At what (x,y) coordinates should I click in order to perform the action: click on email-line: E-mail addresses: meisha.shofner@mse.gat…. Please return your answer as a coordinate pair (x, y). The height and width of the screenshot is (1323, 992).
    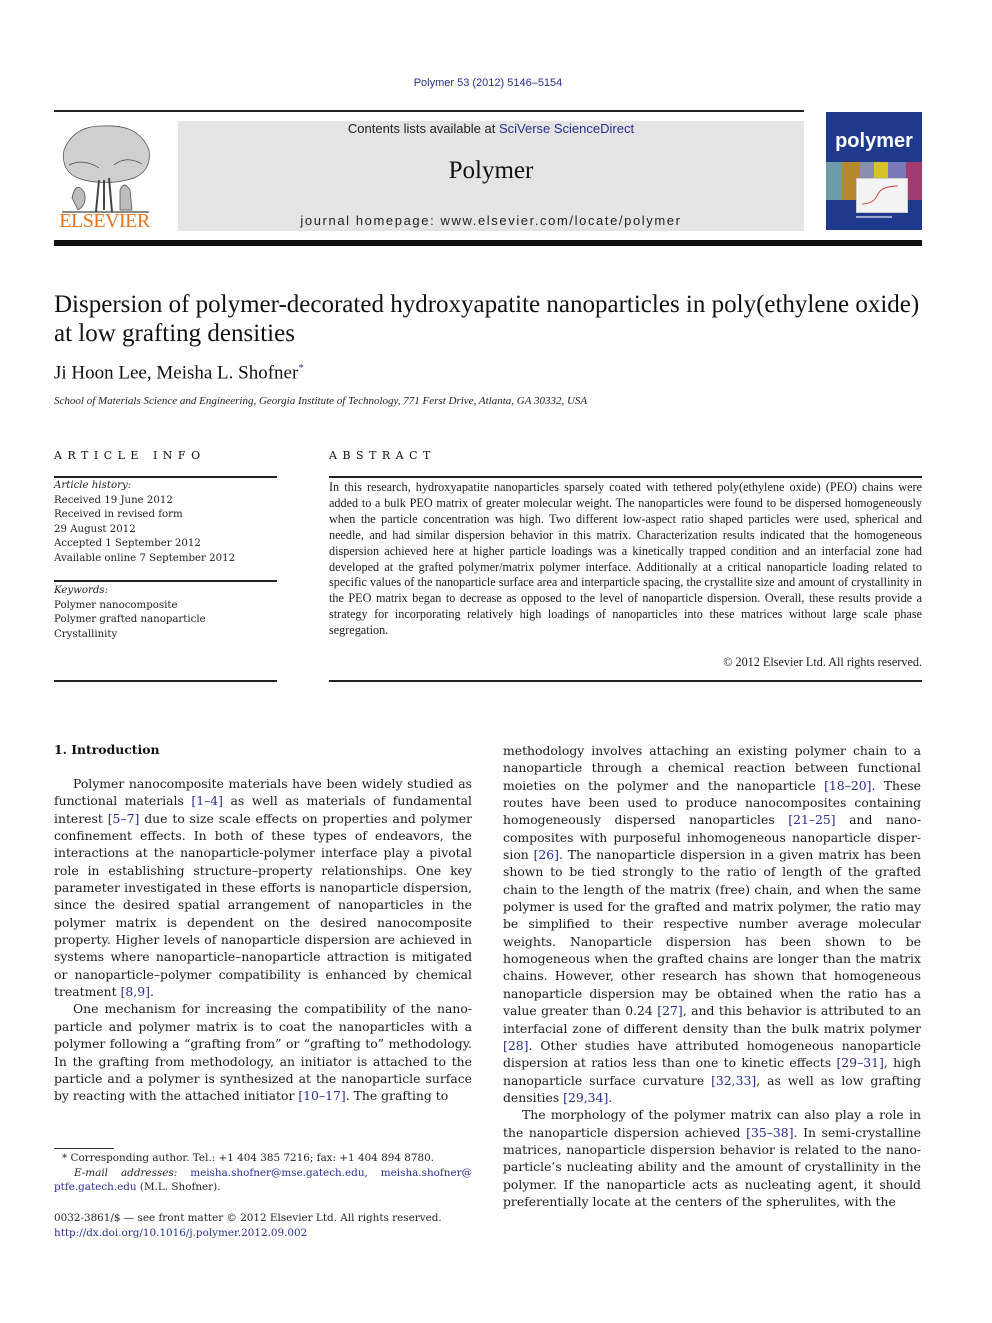
    Looking at the image, I should click on (263, 1173).